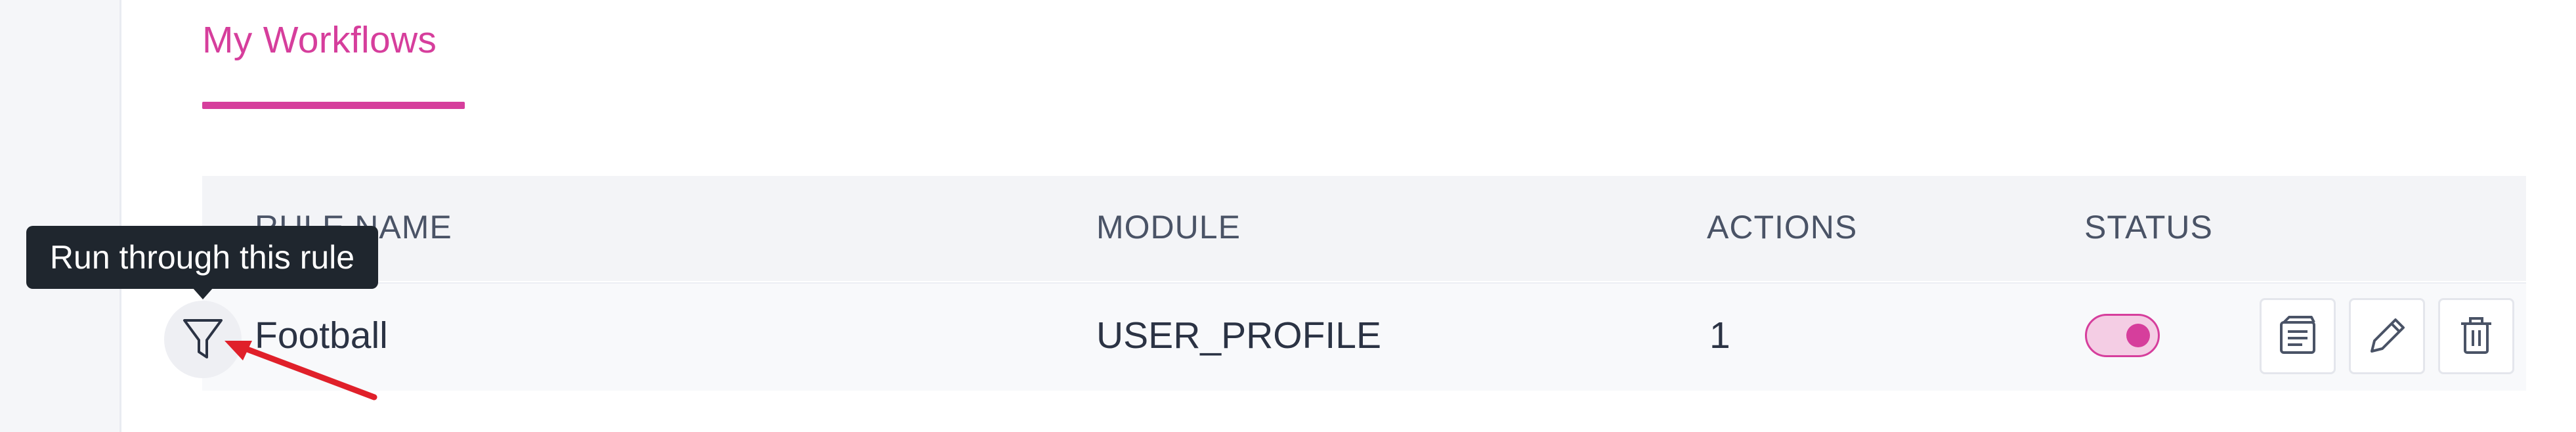 The image size is (2576, 432). Describe the element at coordinates (1719, 335) in the screenshot. I see `actions-count-cell: 1` at that location.